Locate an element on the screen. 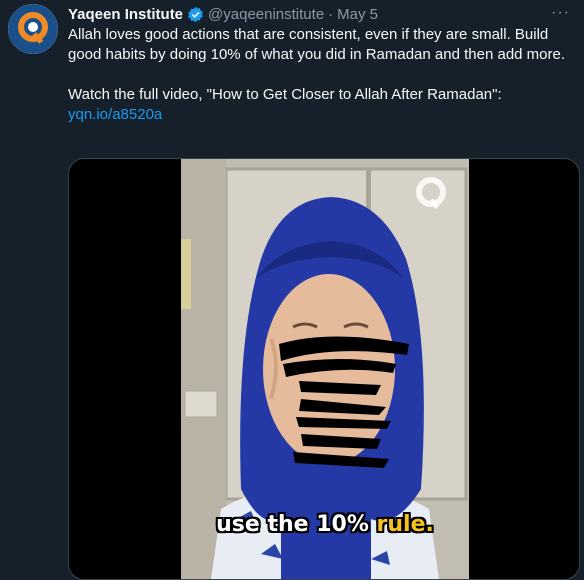 This screenshot has height=580, width=584. yaqeen-watermark-icon is located at coordinates (431, 193).